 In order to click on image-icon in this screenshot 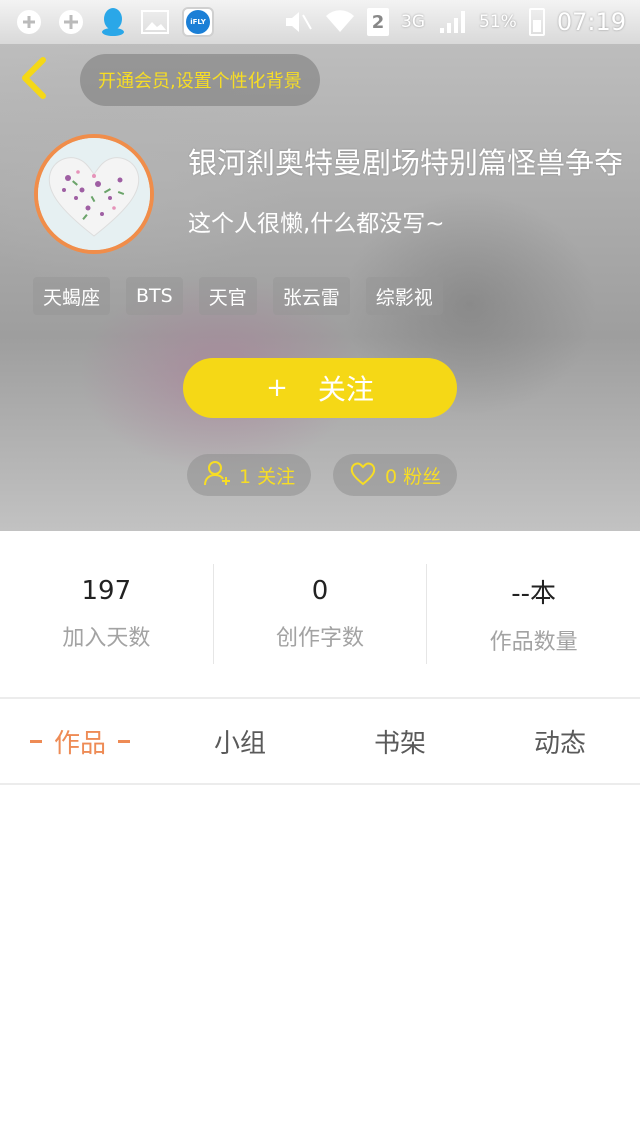, I will do `click(155, 22)`.